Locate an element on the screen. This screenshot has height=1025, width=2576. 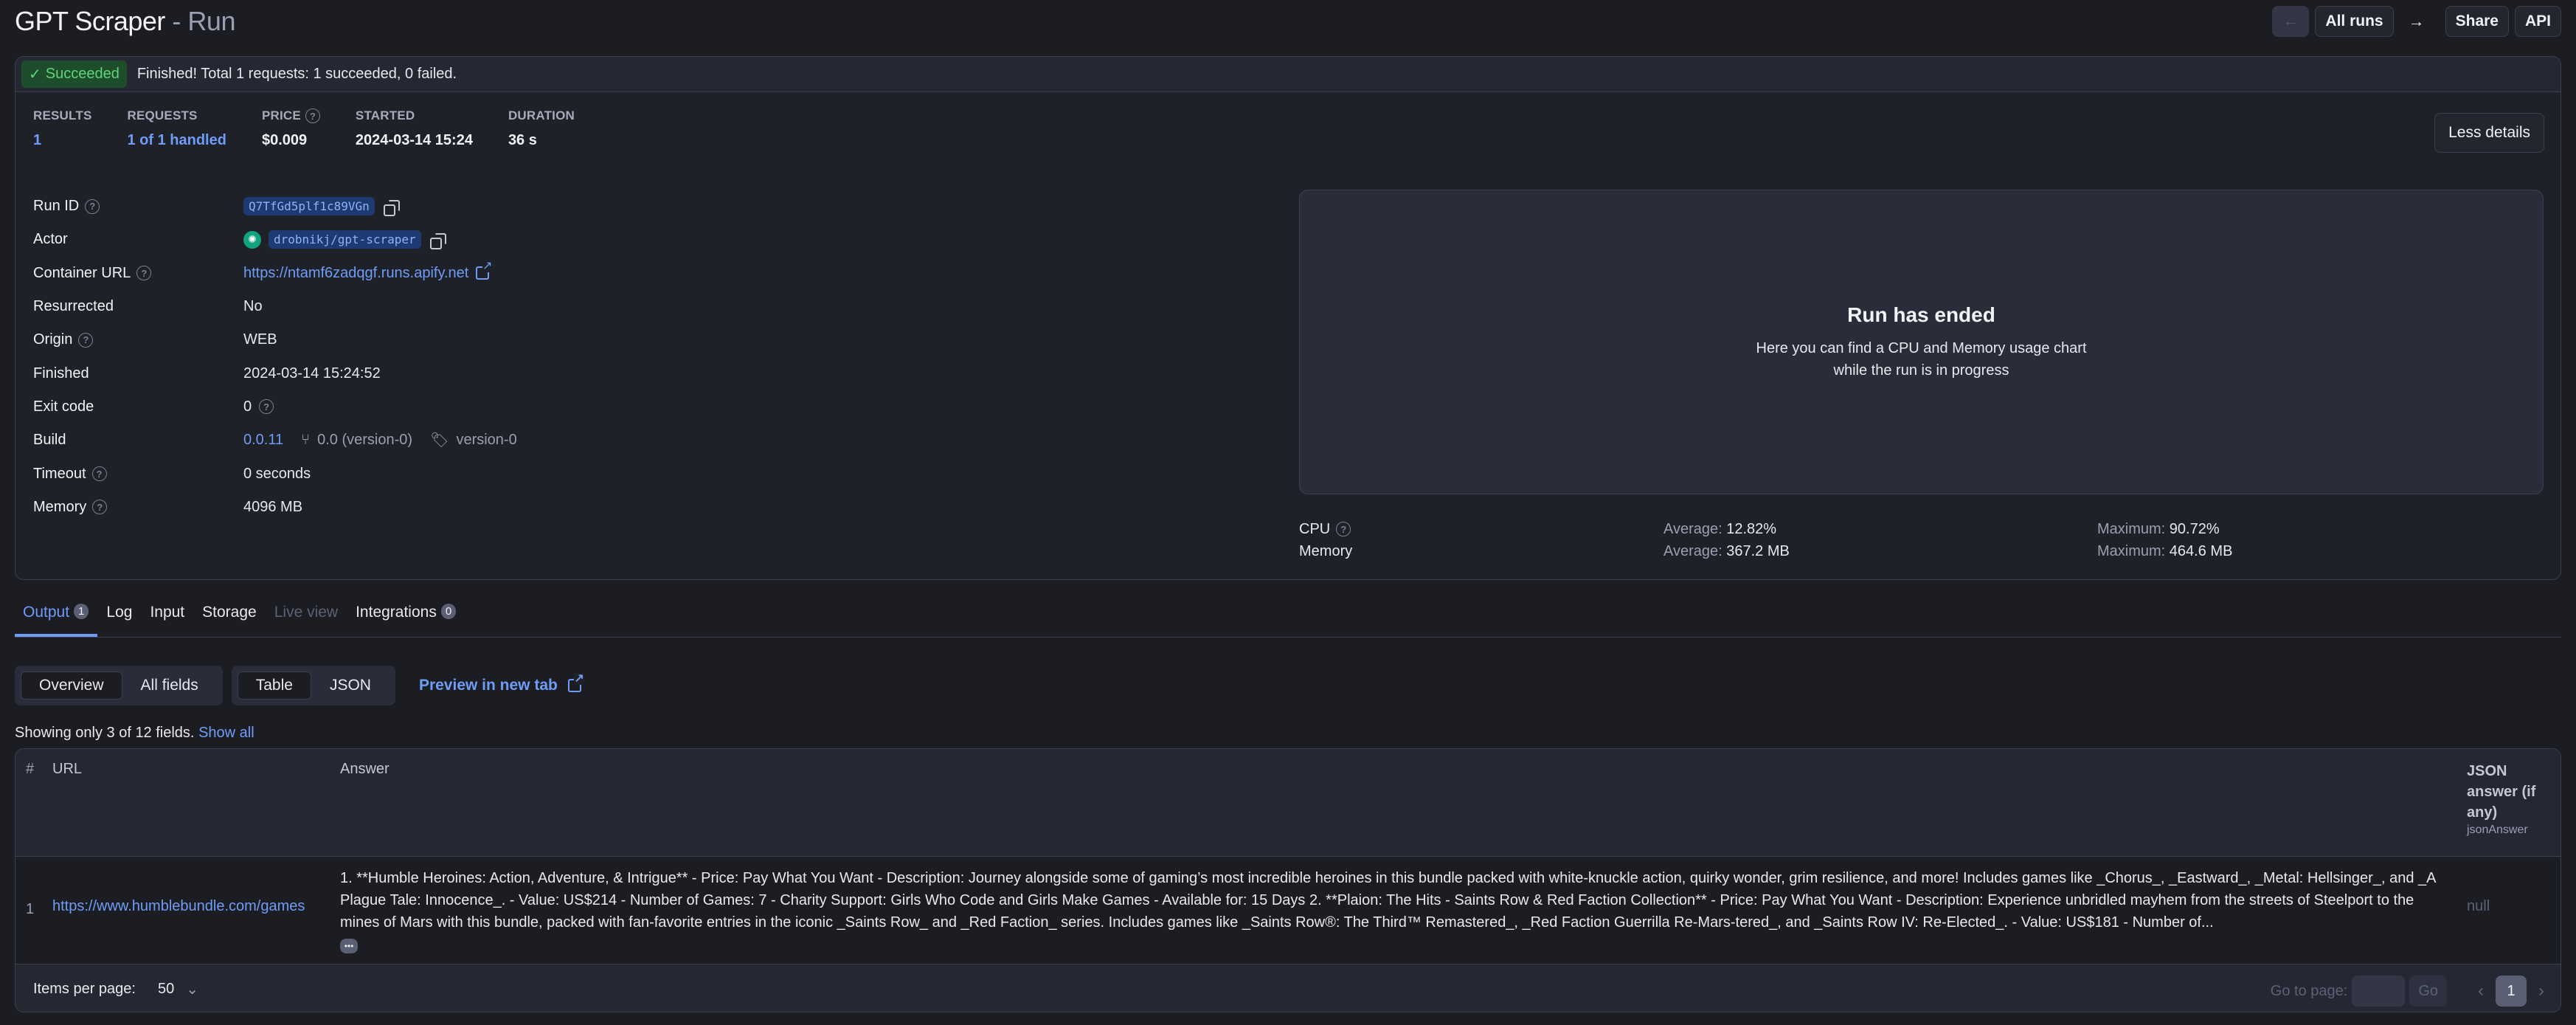
expand-more-button: ••• is located at coordinates (349, 946).